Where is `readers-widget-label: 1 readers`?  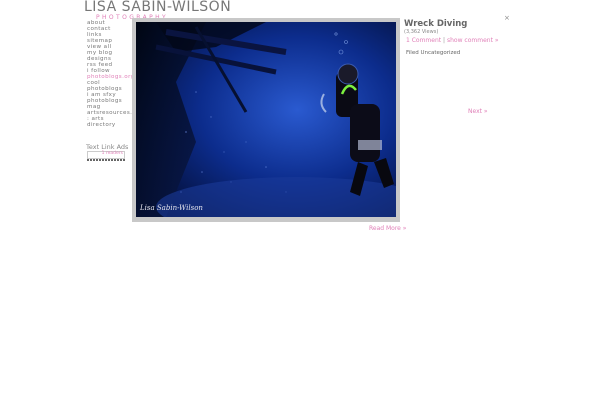 readers-widget-label: 1 readers is located at coordinates (112, 153).